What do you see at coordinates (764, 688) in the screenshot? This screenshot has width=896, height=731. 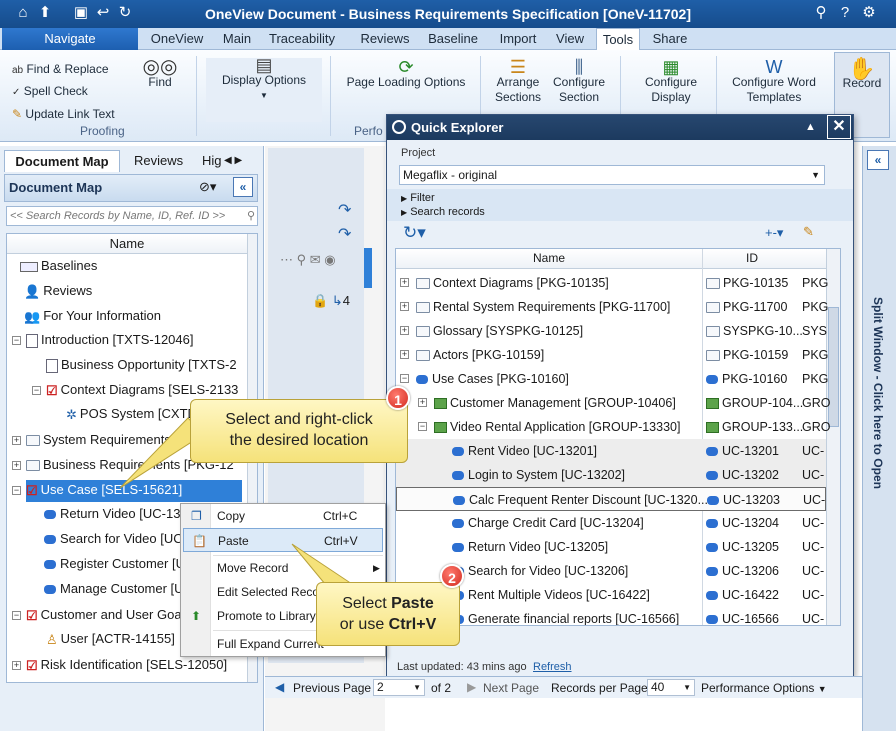 I see `performance-options-button: Performance Options ▼` at bounding box center [764, 688].